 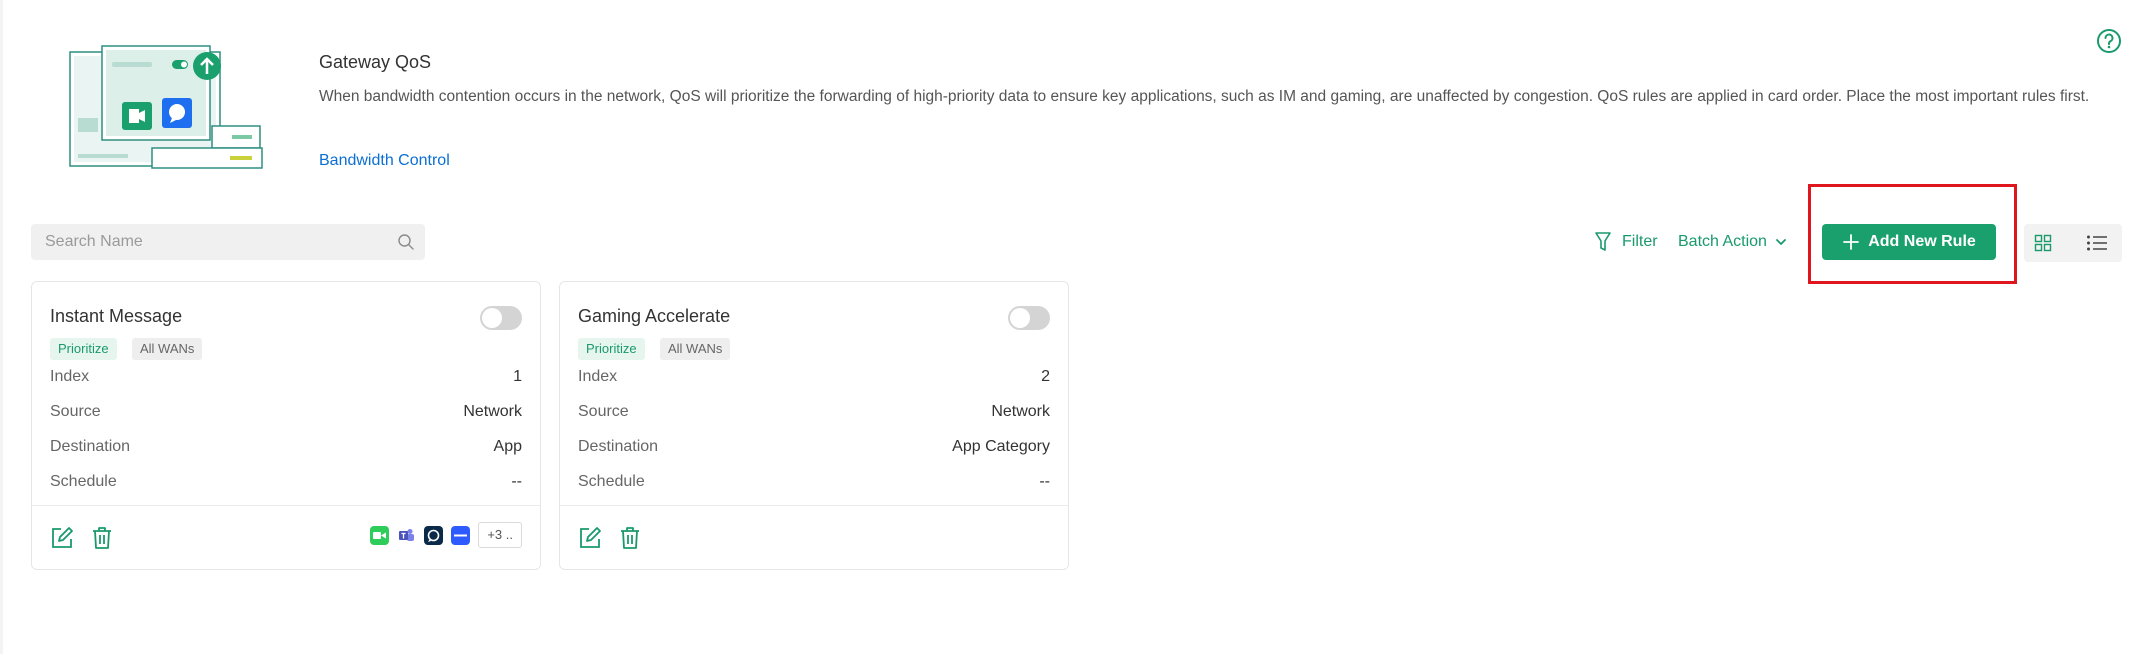 I want to click on grid-view-button, so click(x=2043, y=243).